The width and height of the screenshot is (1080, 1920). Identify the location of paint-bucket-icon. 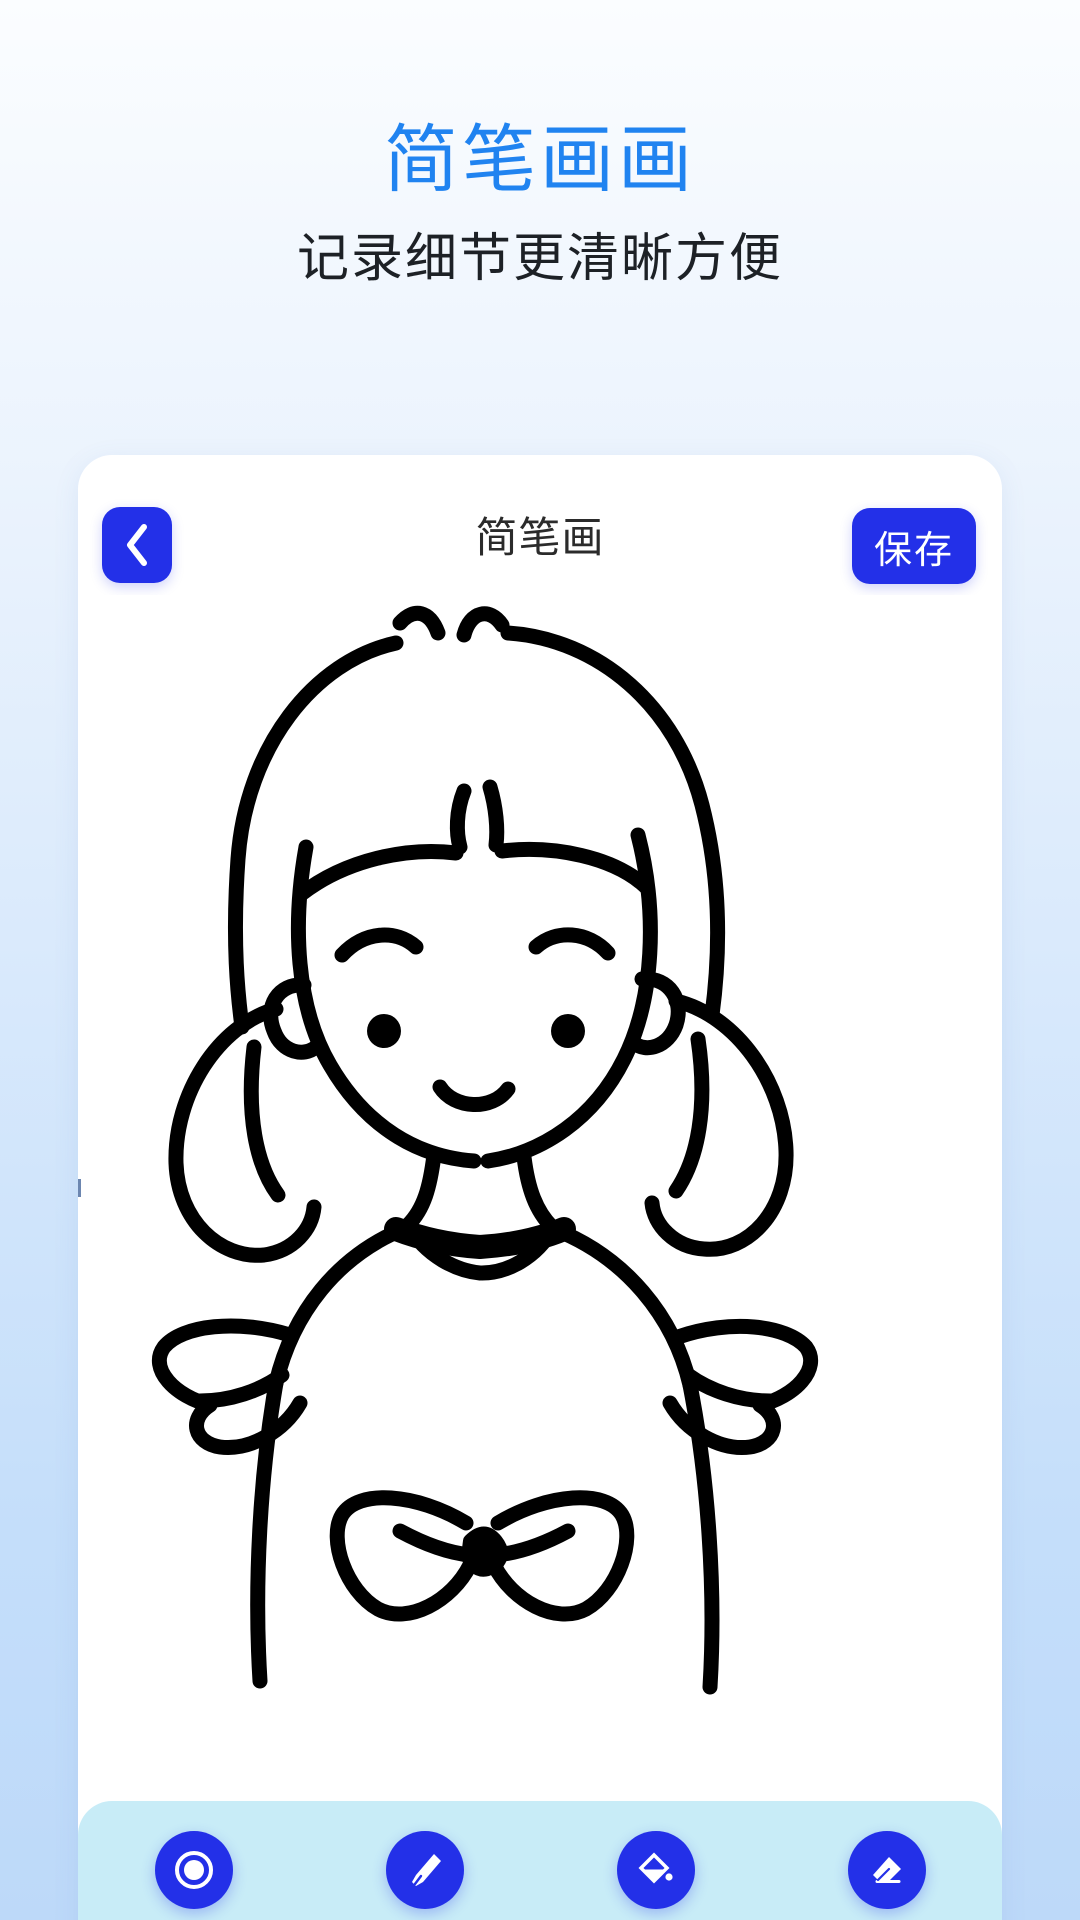
(655, 1870).